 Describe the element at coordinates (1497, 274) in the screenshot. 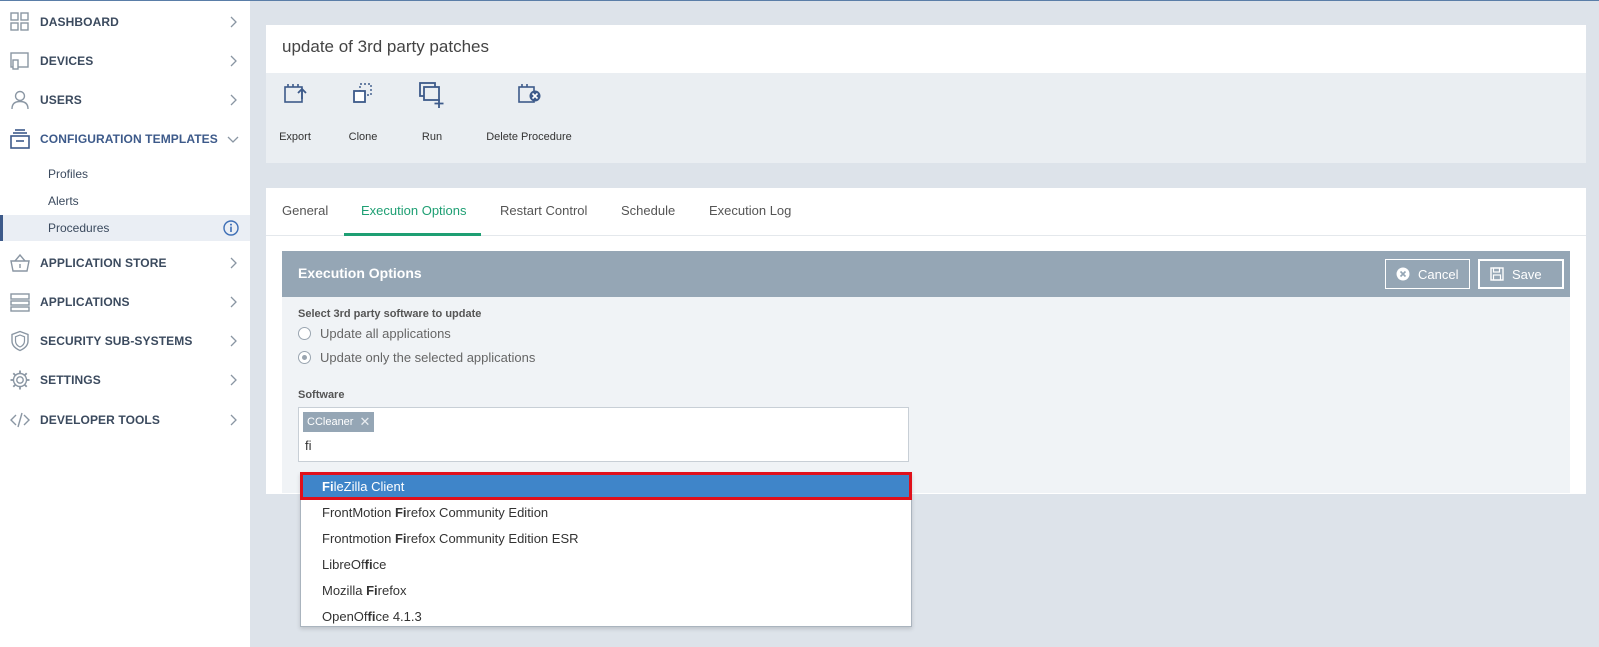

I see `save-icon` at that location.